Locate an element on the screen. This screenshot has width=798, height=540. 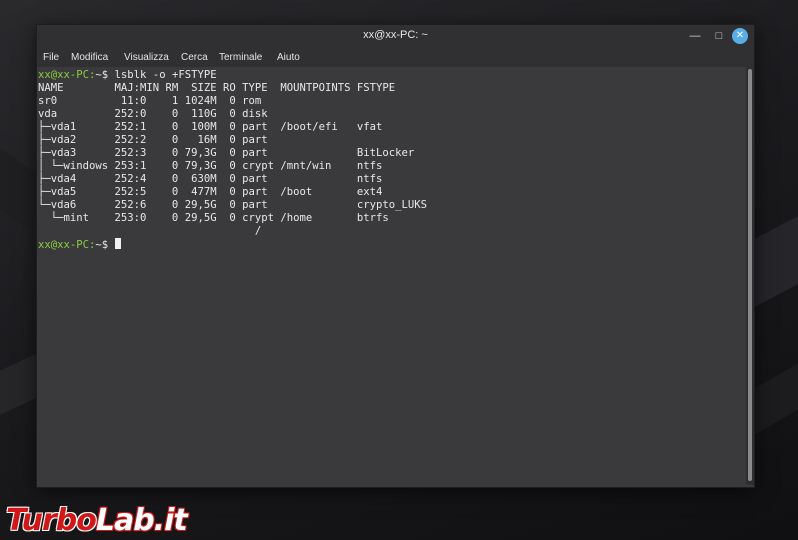
output-line: / is located at coordinates (150, 231).